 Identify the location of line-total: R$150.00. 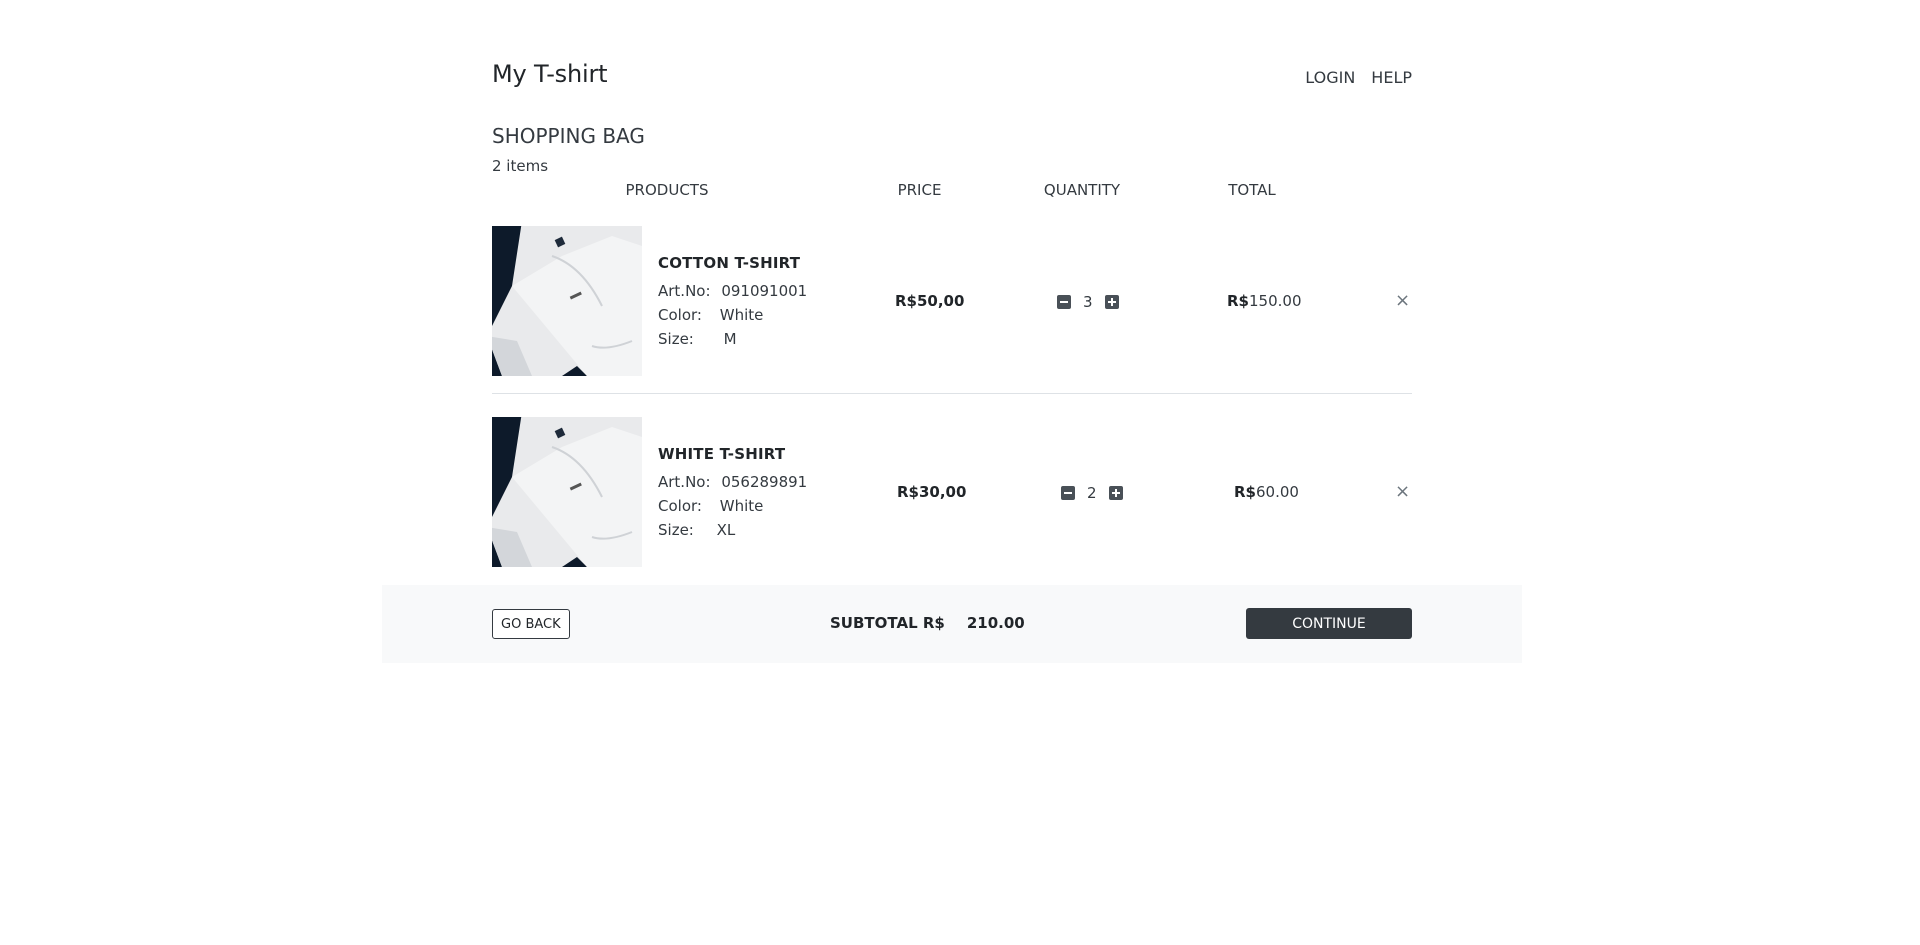
(1264, 301).